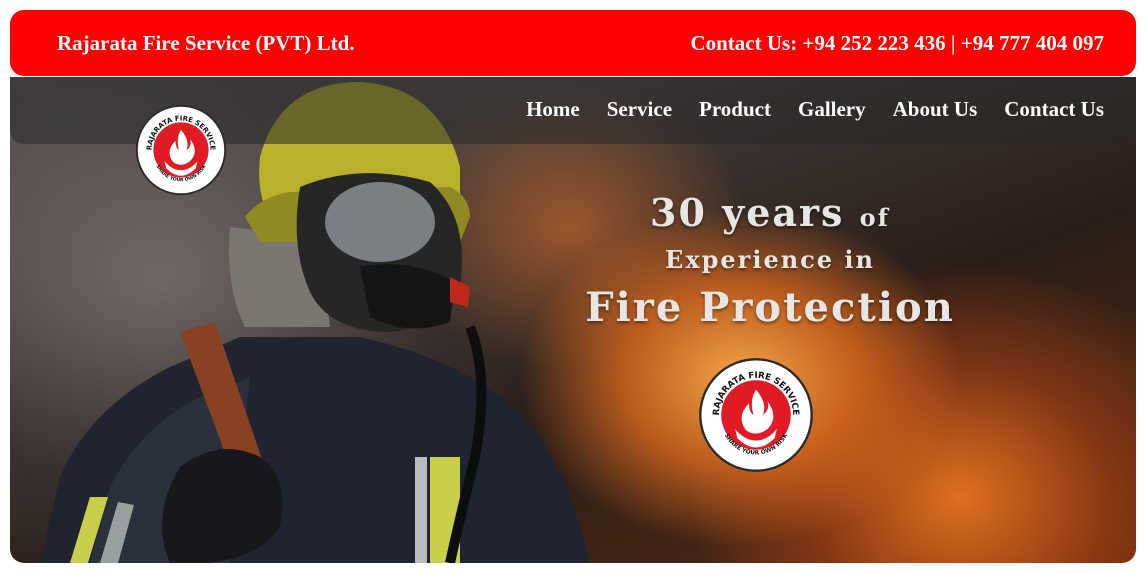 The image size is (1146, 573). Describe the element at coordinates (747, 212) in the screenshot. I see `headline-years: 30 years` at that location.